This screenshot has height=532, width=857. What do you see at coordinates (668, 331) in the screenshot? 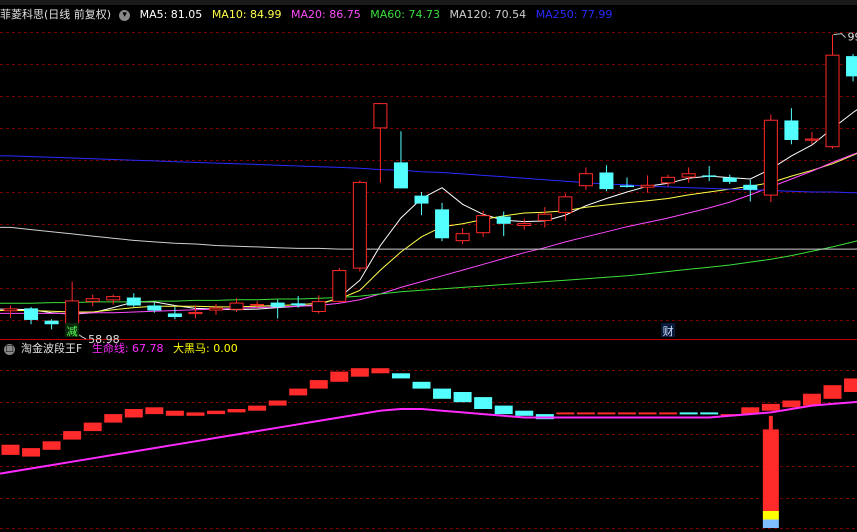
I see `marker-cai: 财` at bounding box center [668, 331].